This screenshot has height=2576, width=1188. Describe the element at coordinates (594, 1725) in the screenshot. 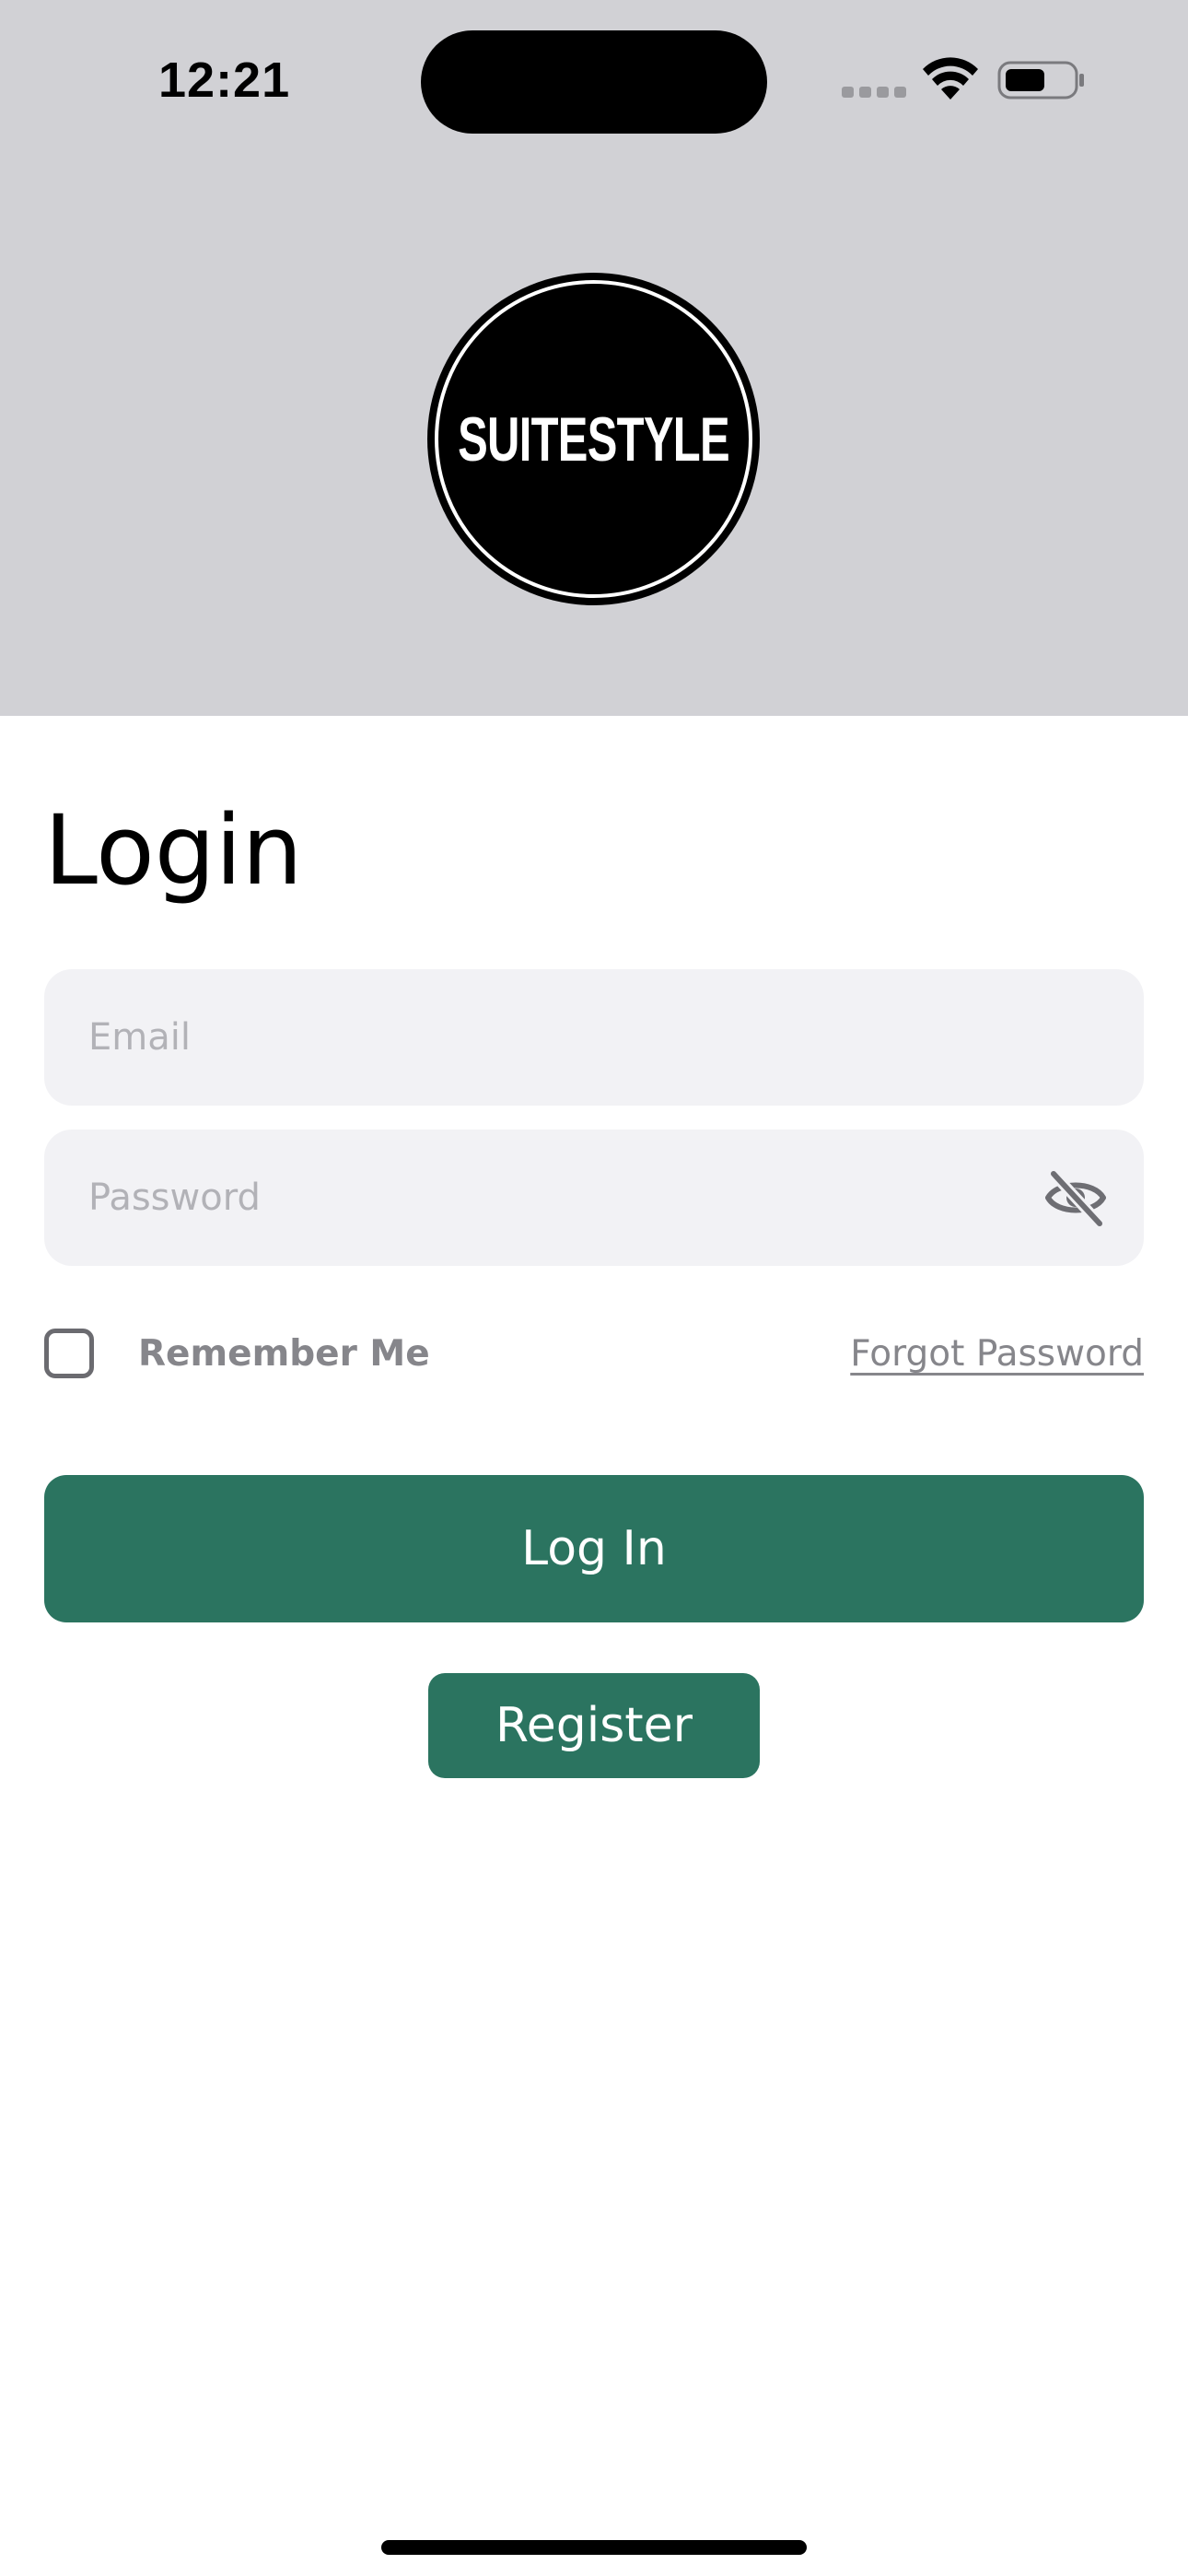

I see `register-button: Register` at that location.